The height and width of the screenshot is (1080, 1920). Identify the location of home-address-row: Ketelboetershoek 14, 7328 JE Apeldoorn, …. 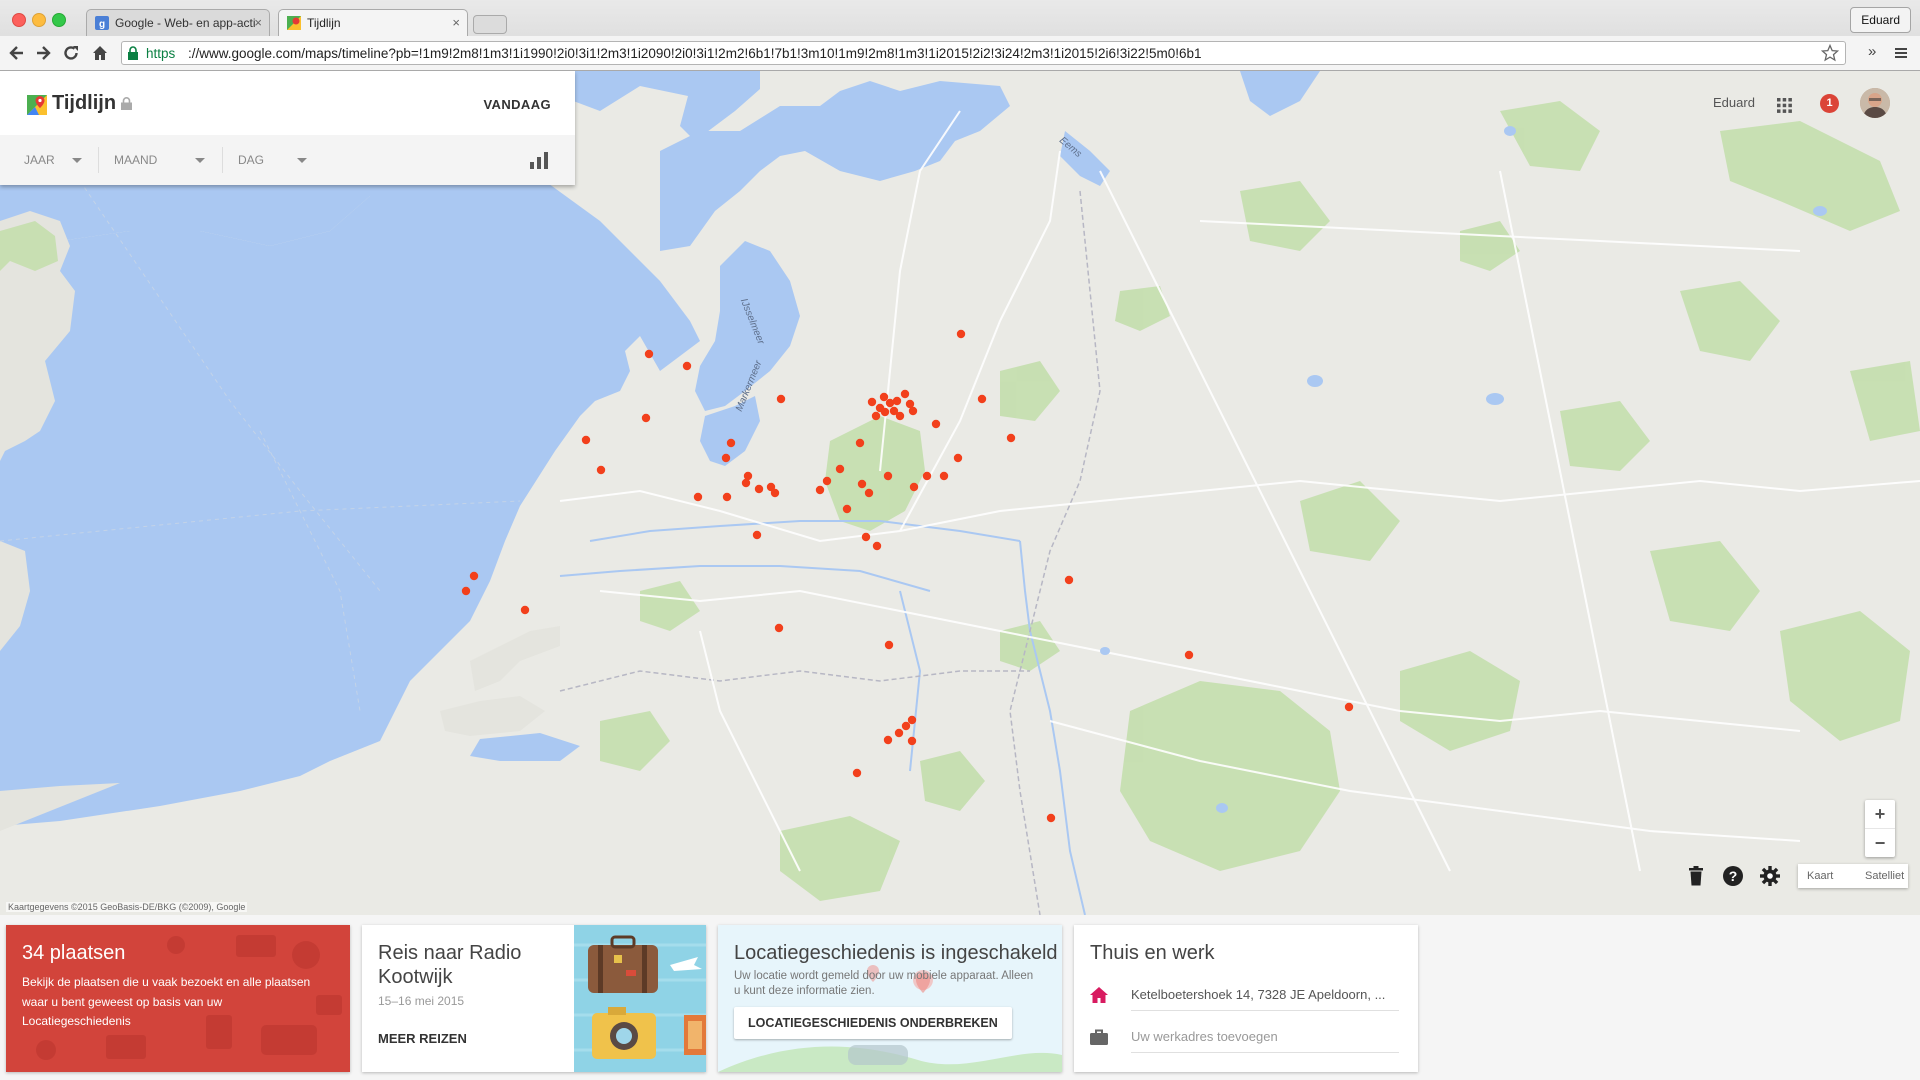
(1245, 994).